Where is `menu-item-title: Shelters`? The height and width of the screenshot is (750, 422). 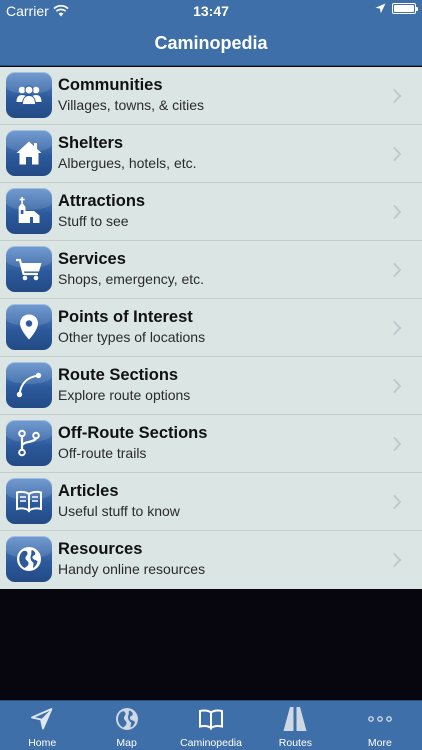 menu-item-title: Shelters is located at coordinates (91, 143).